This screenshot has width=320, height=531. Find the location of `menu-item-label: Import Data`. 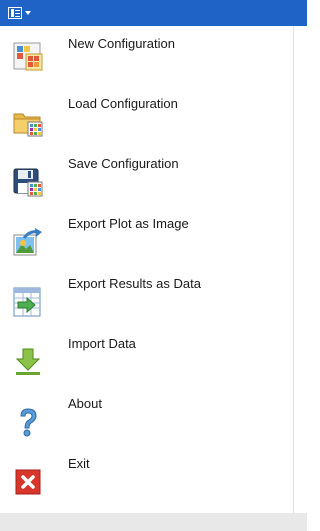

menu-item-label: Import Data is located at coordinates (102, 343).